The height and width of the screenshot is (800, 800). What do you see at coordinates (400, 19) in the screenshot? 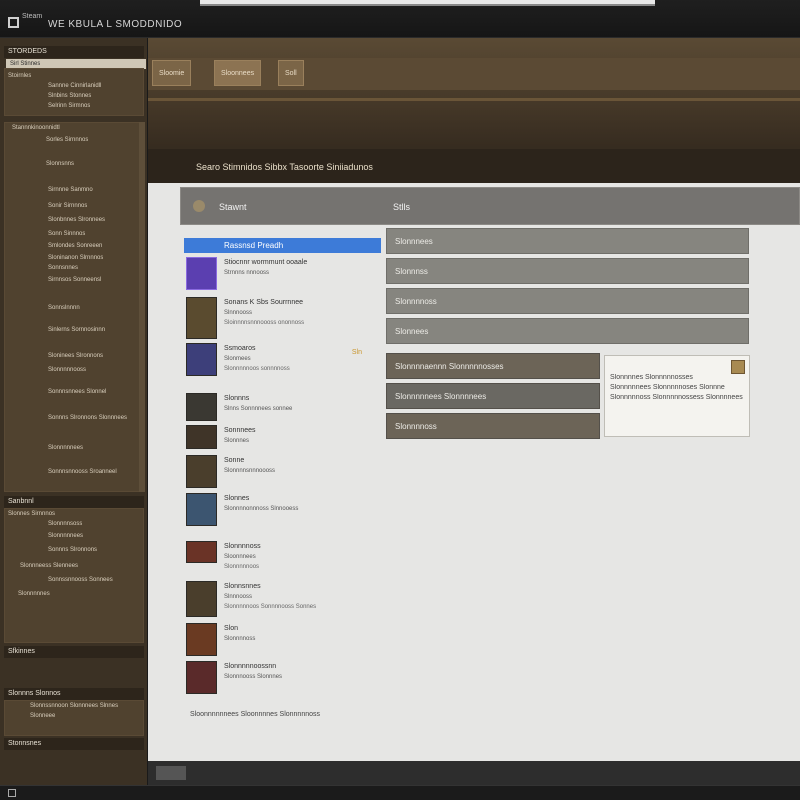
I see `title-bar: Steam WE KBULA L SMODDNIDO` at bounding box center [400, 19].